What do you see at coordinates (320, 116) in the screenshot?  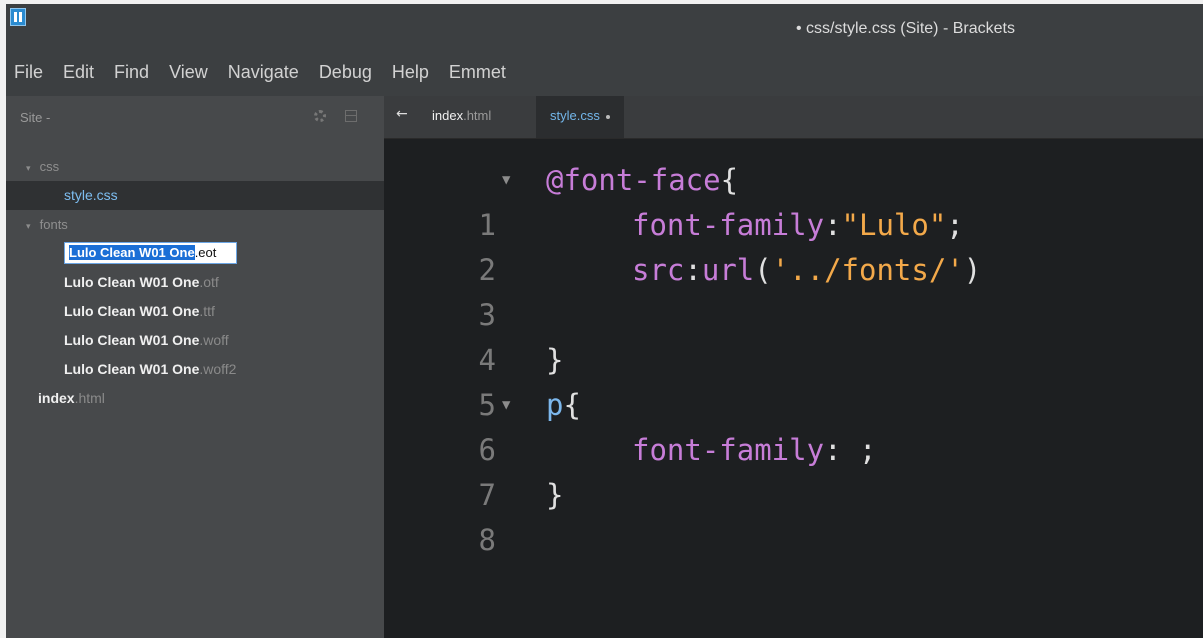 I see `gear-icon` at bounding box center [320, 116].